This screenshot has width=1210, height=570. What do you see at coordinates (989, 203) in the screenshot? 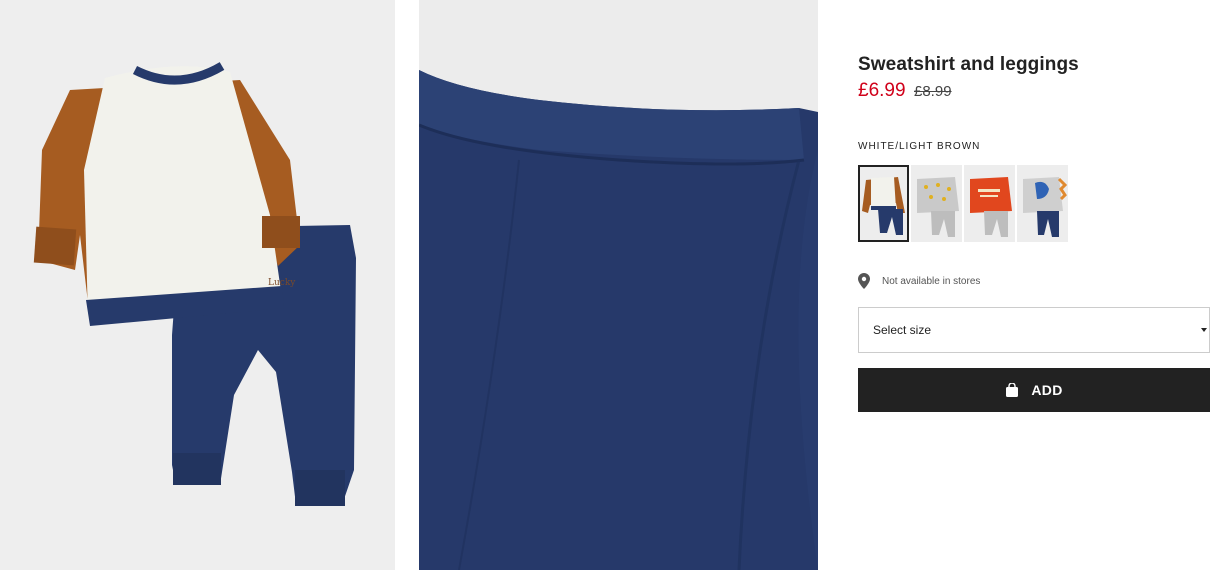
I see `swatch-red-print` at bounding box center [989, 203].